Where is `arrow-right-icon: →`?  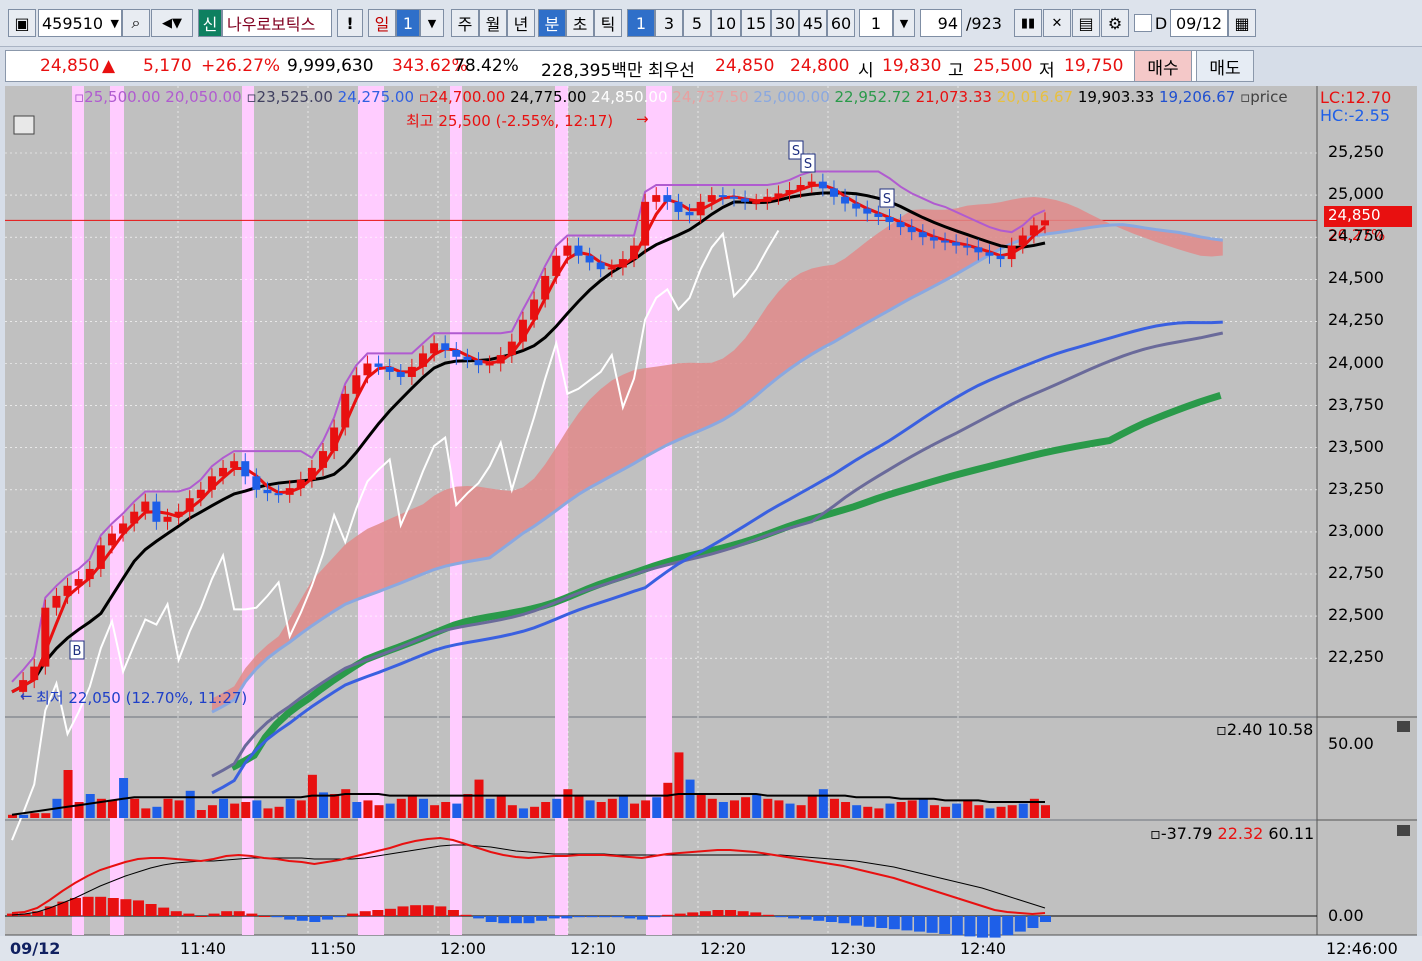
arrow-right-icon: → is located at coordinates (642, 119).